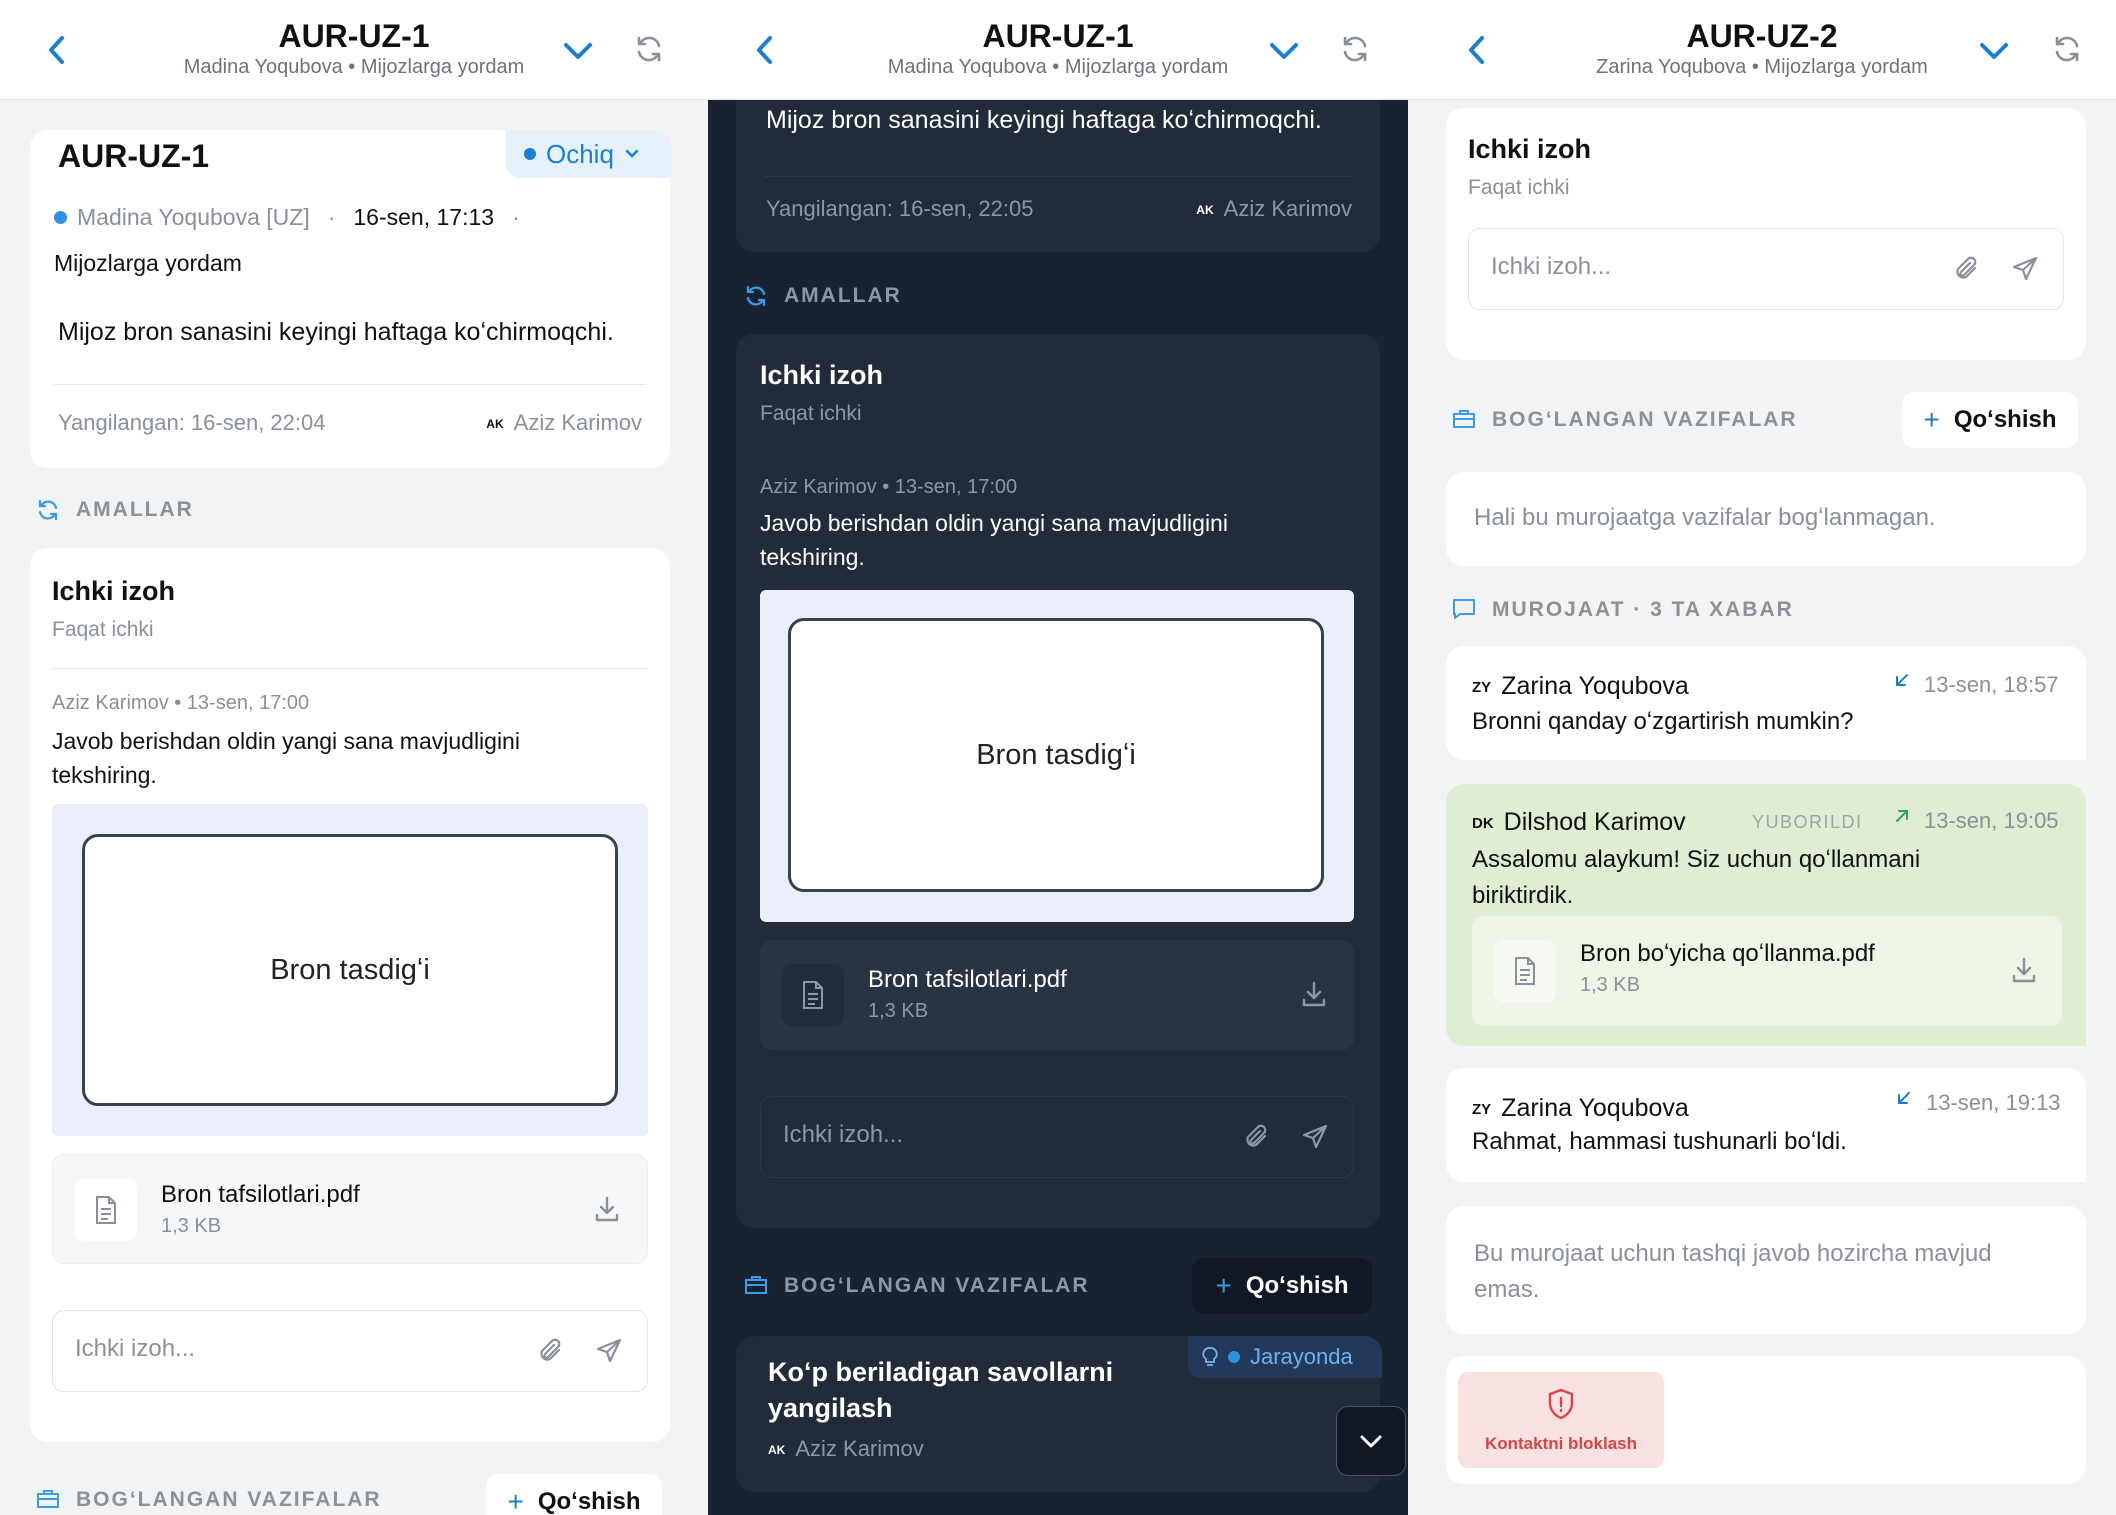 The image size is (2116, 1515). I want to click on message-sender: ZY Zarina Yoqubova, so click(1580, 686).